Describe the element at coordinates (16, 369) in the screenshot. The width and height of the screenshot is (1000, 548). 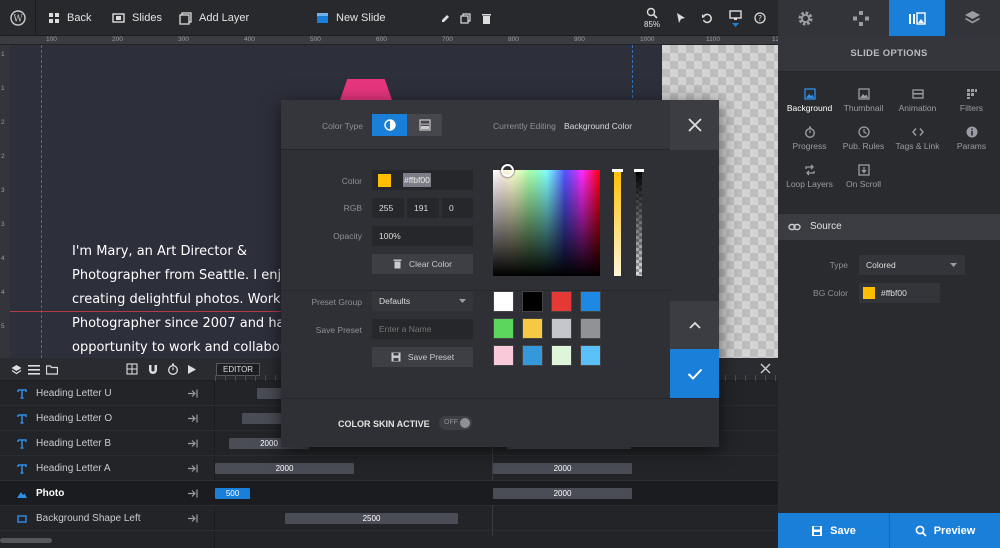
I see `layers-icon` at that location.